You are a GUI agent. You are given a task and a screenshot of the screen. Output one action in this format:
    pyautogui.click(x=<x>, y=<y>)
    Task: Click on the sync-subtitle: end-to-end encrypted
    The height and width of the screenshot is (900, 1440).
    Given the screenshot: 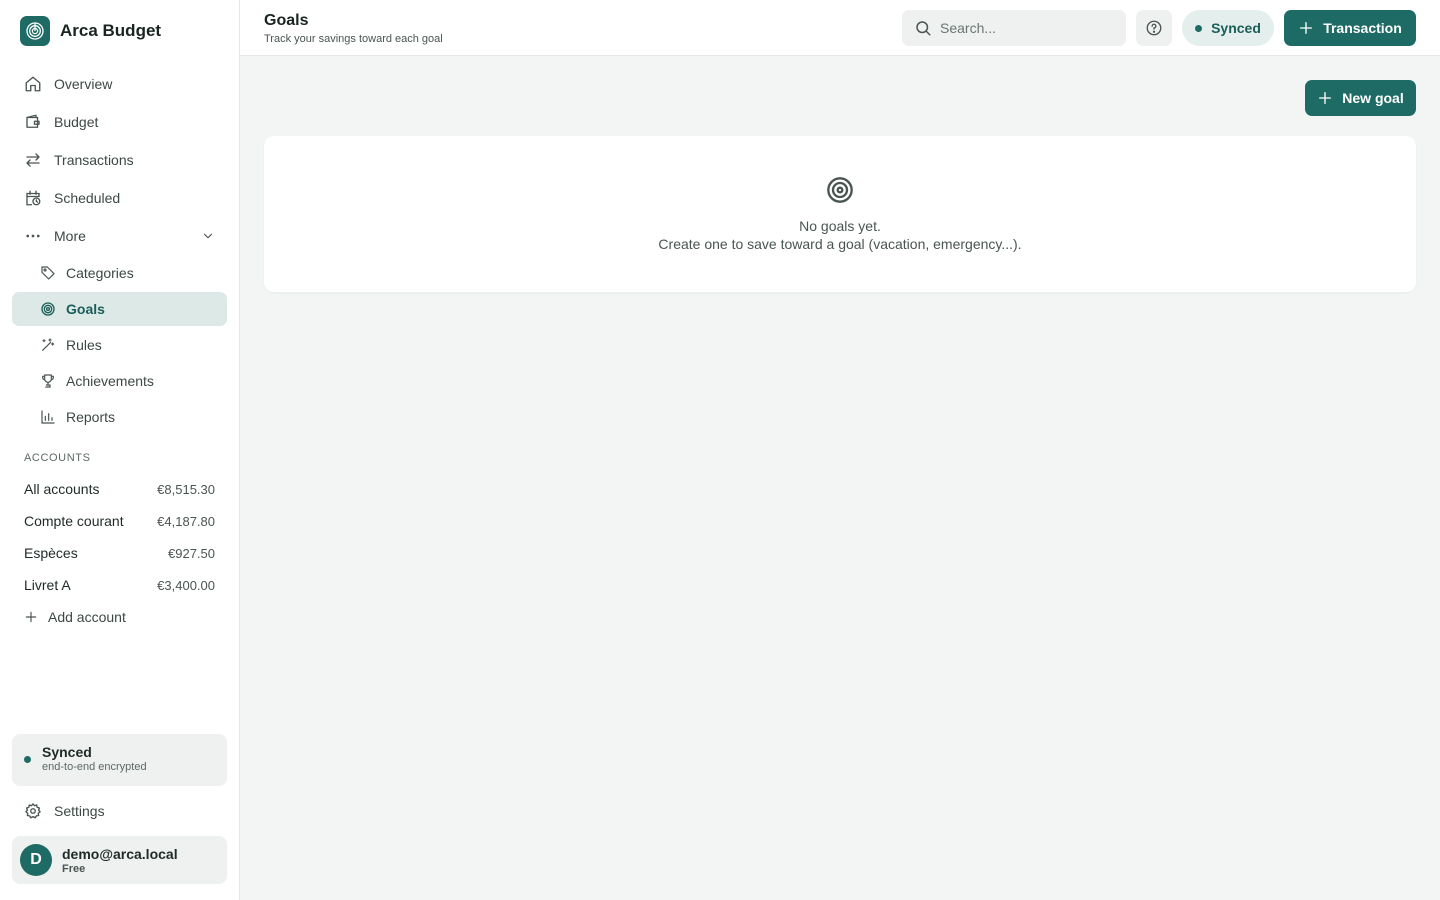 What is the action you would take?
    pyautogui.click(x=94, y=767)
    